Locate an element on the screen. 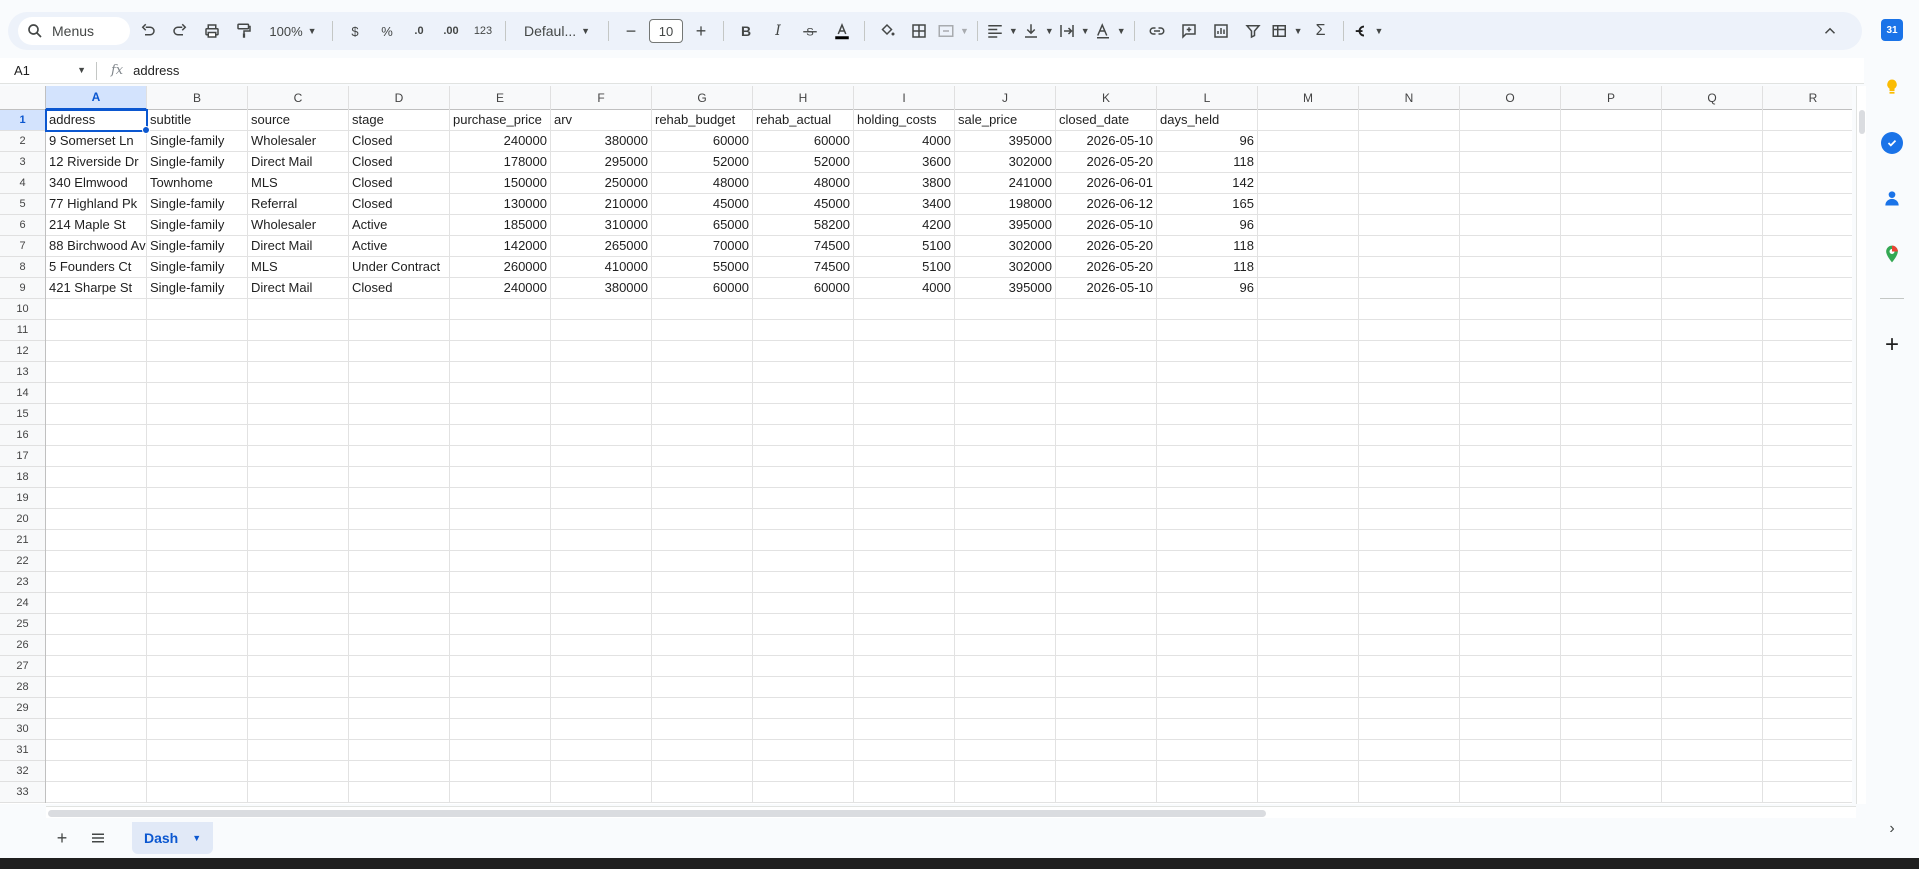  print-button is located at coordinates (212, 31).